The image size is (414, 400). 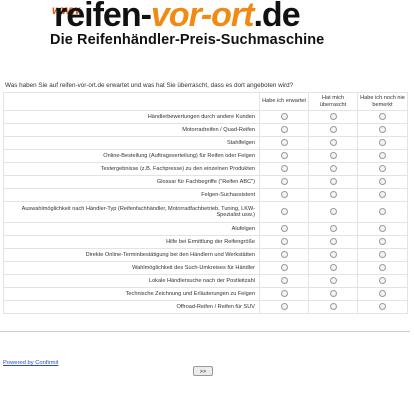 I want to click on column-header: Habe ich noch nie bemerkt, so click(x=382, y=101).